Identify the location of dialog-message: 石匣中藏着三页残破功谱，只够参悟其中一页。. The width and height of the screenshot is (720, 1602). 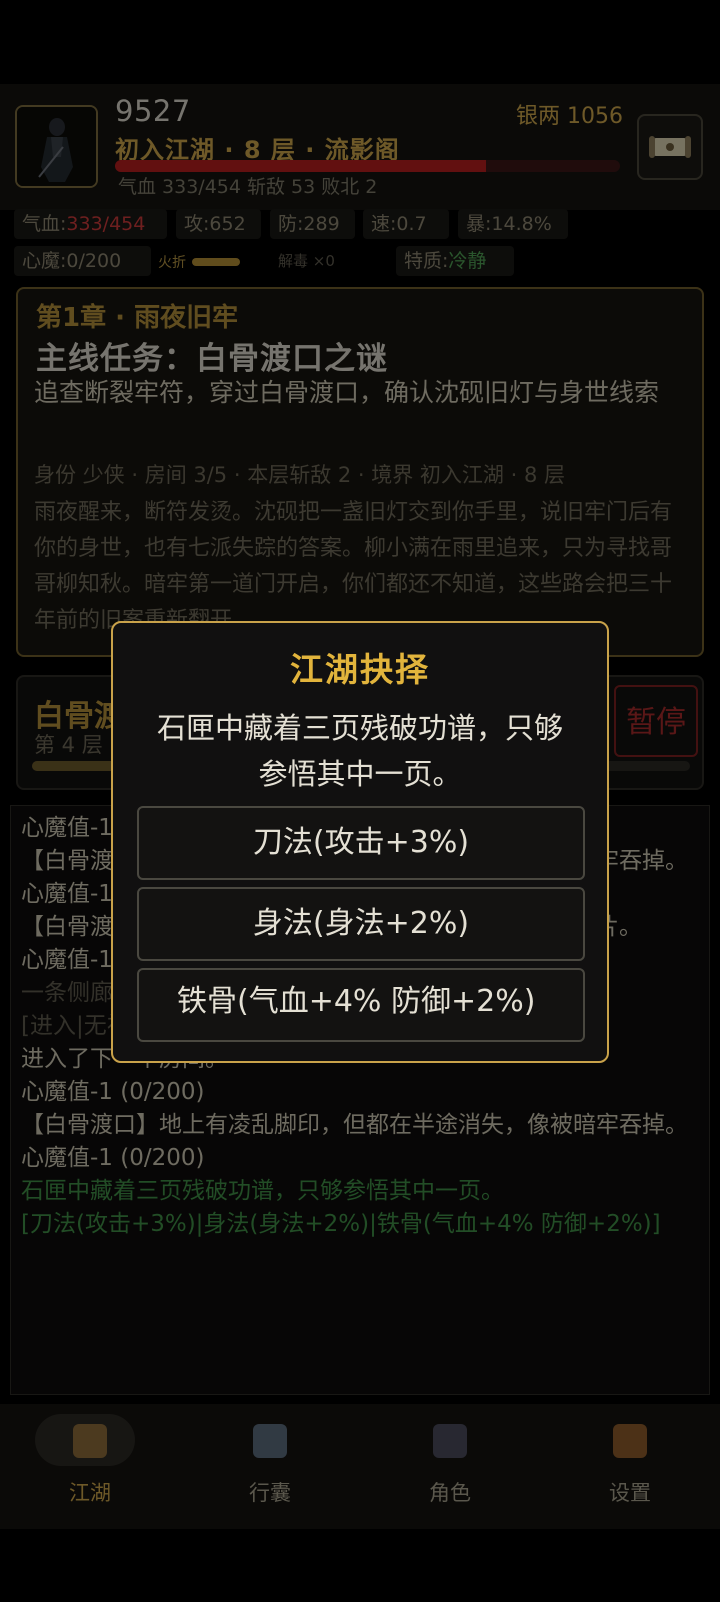
(359, 751).